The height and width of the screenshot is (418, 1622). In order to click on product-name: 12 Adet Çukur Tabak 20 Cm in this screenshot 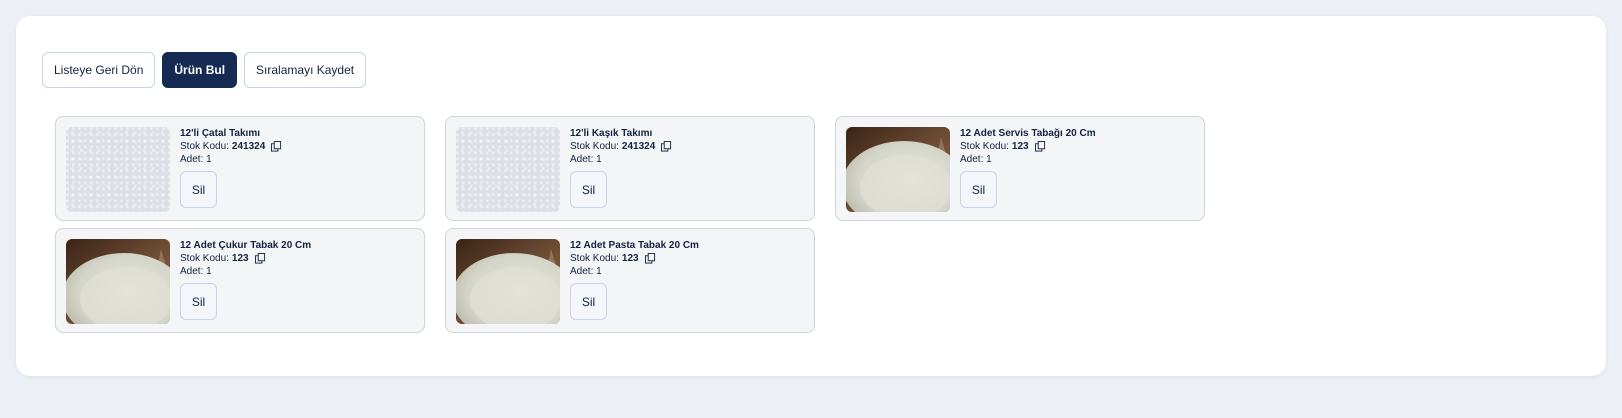, I will do `click(246, 245)`.